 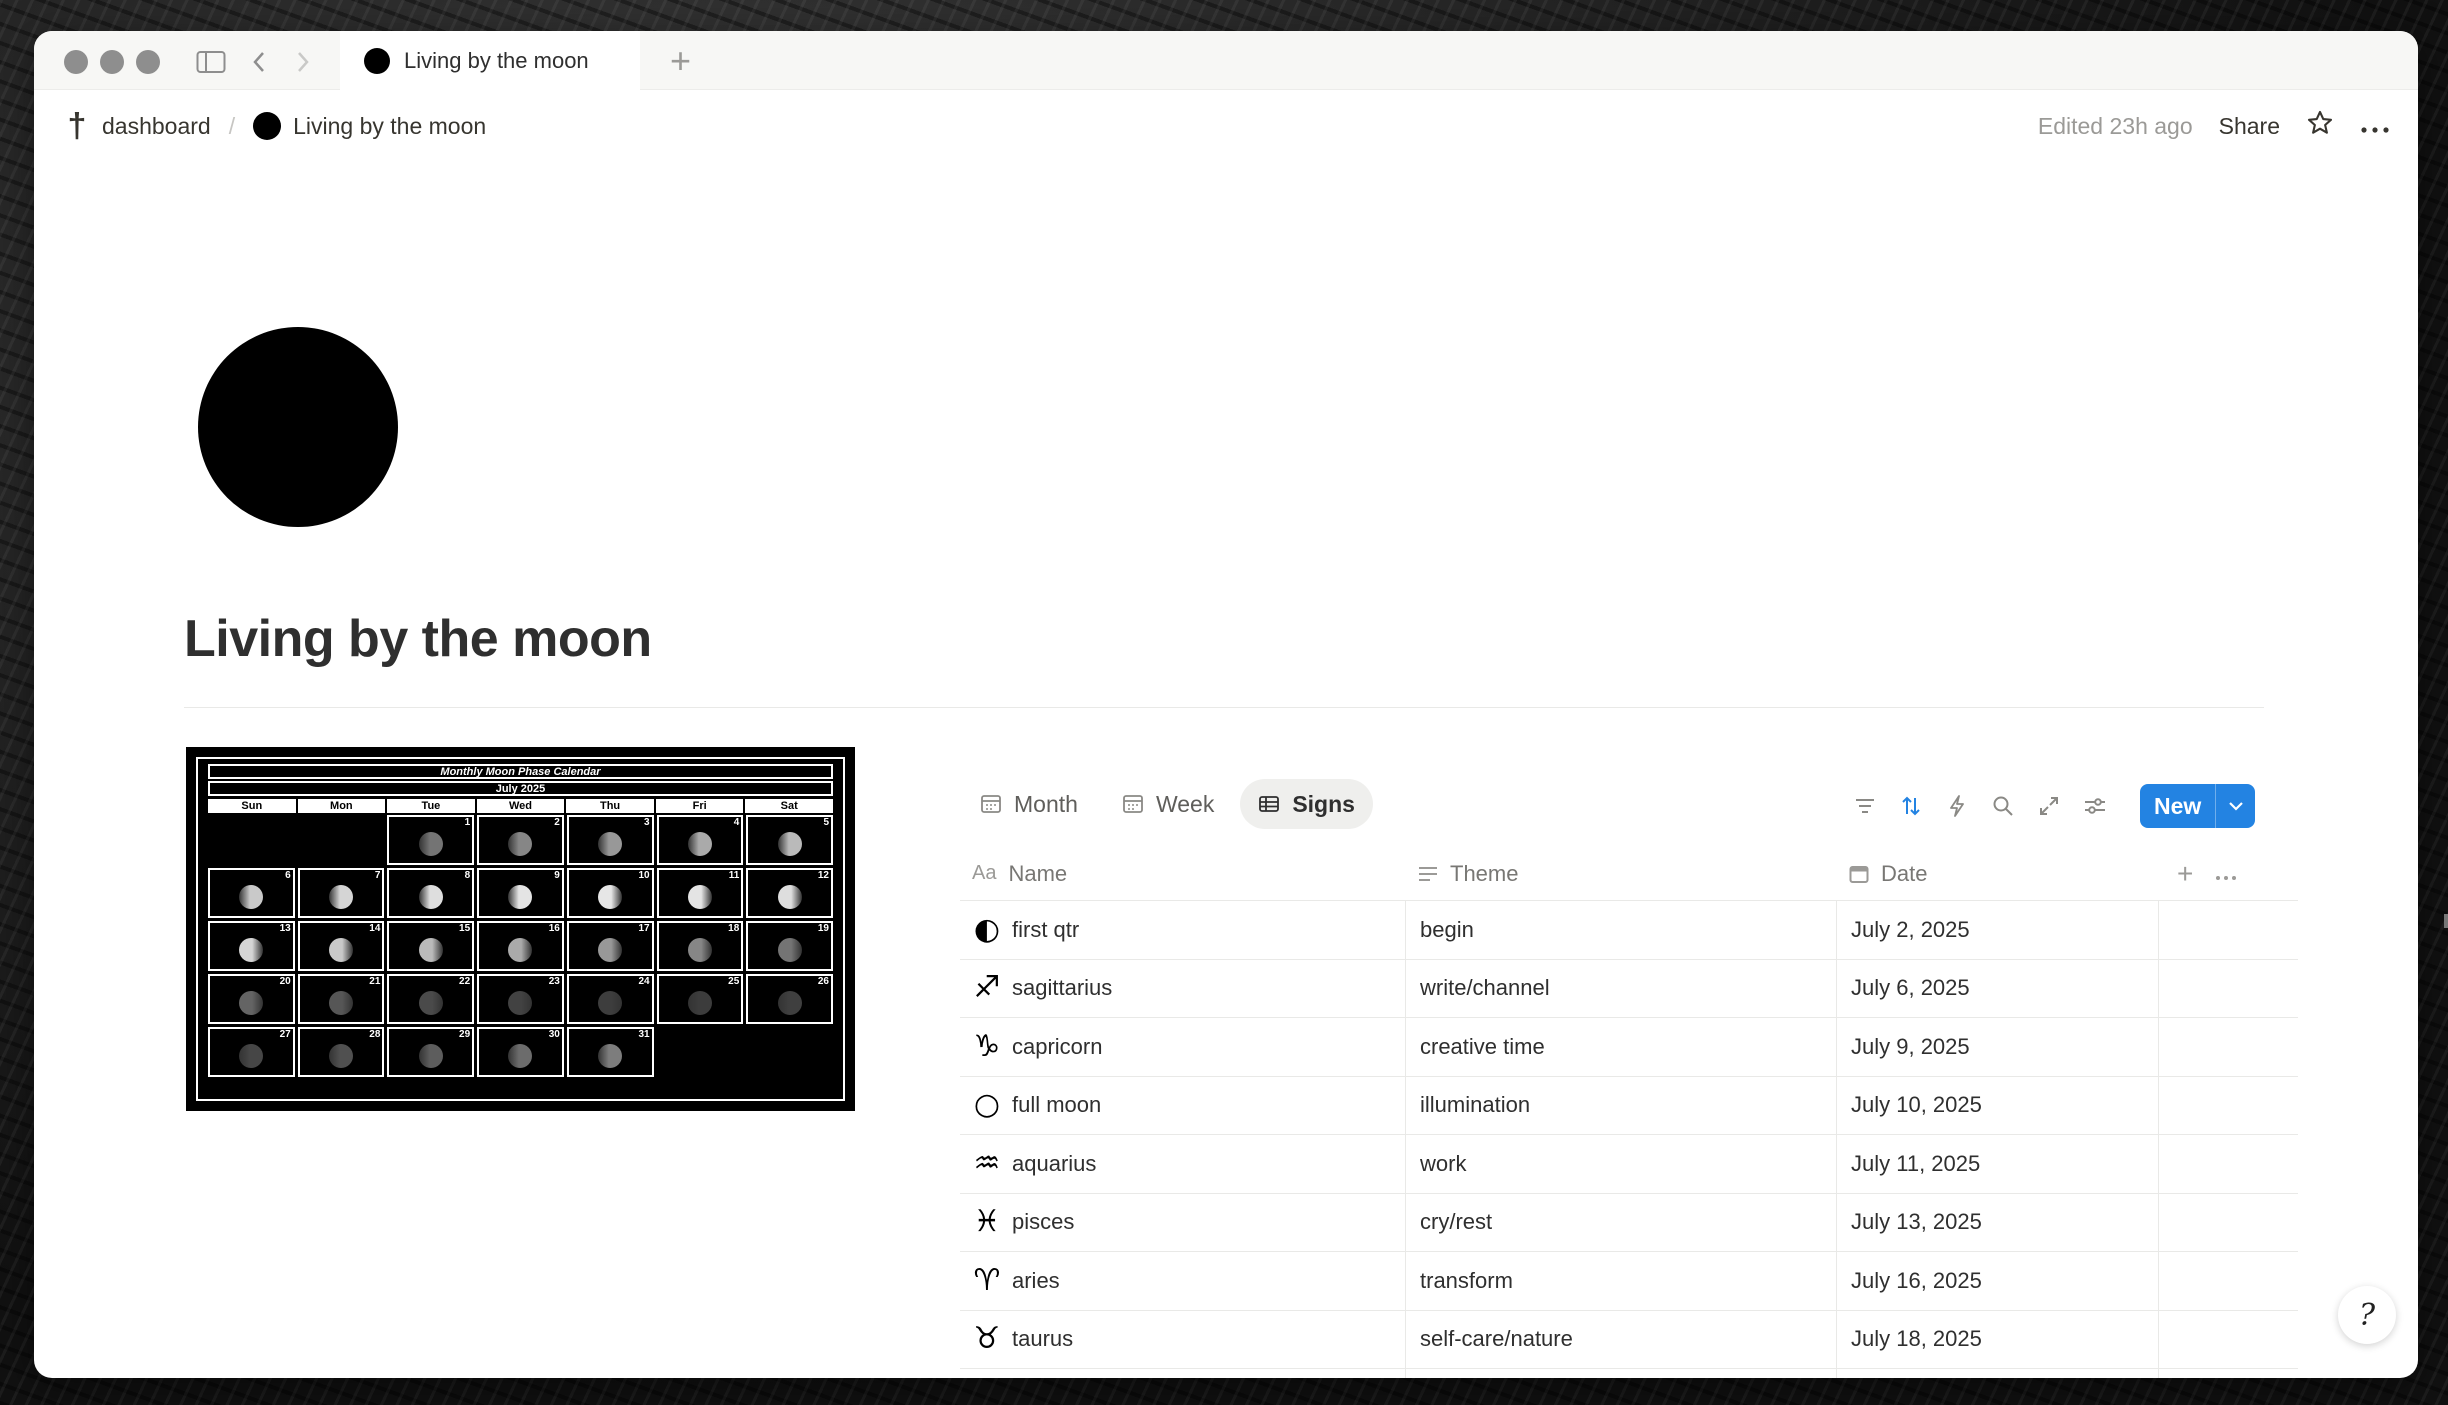 I want to click on row-date-text: July 9, 2025, so click(x=1910, y=1046).